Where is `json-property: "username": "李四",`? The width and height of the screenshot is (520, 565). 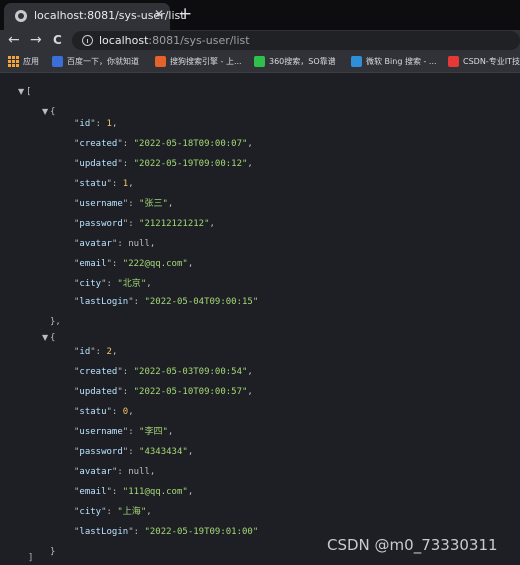 json-property: "username": "李四", is located at coordinates (123, 432).